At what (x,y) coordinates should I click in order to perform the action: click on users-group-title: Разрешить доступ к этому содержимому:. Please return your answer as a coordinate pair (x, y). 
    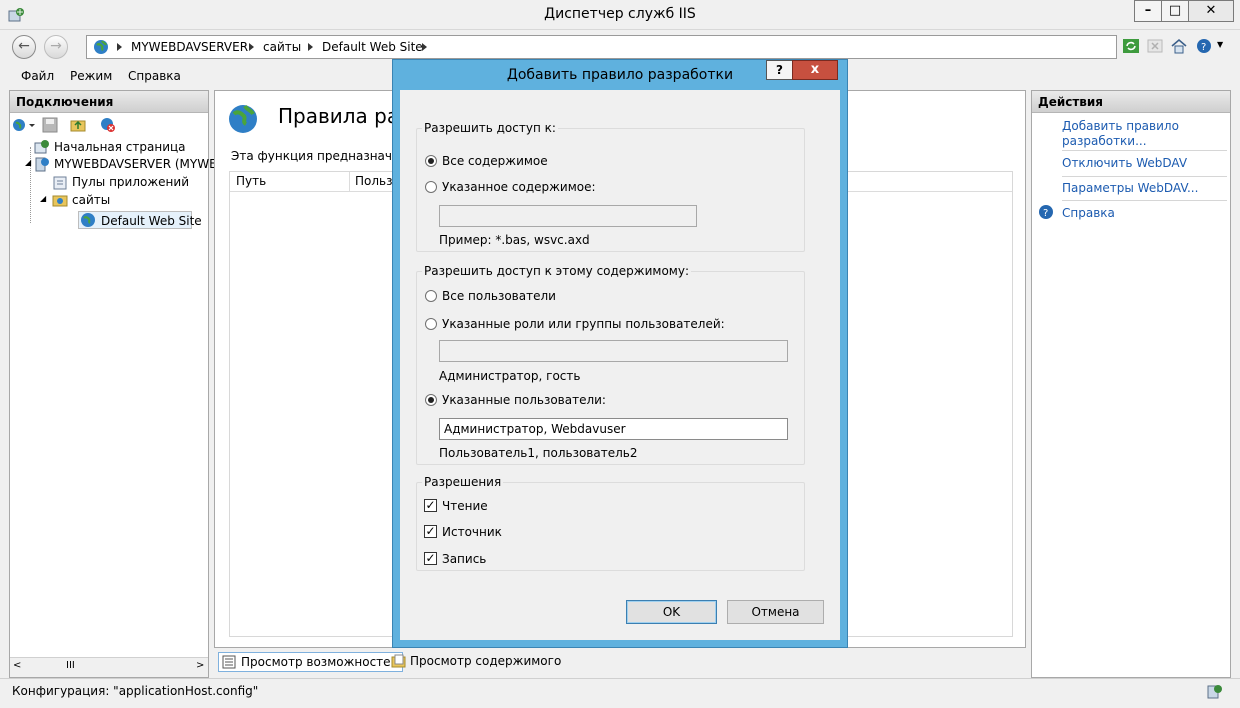
    Looking at the image, I should click on (557, 271).